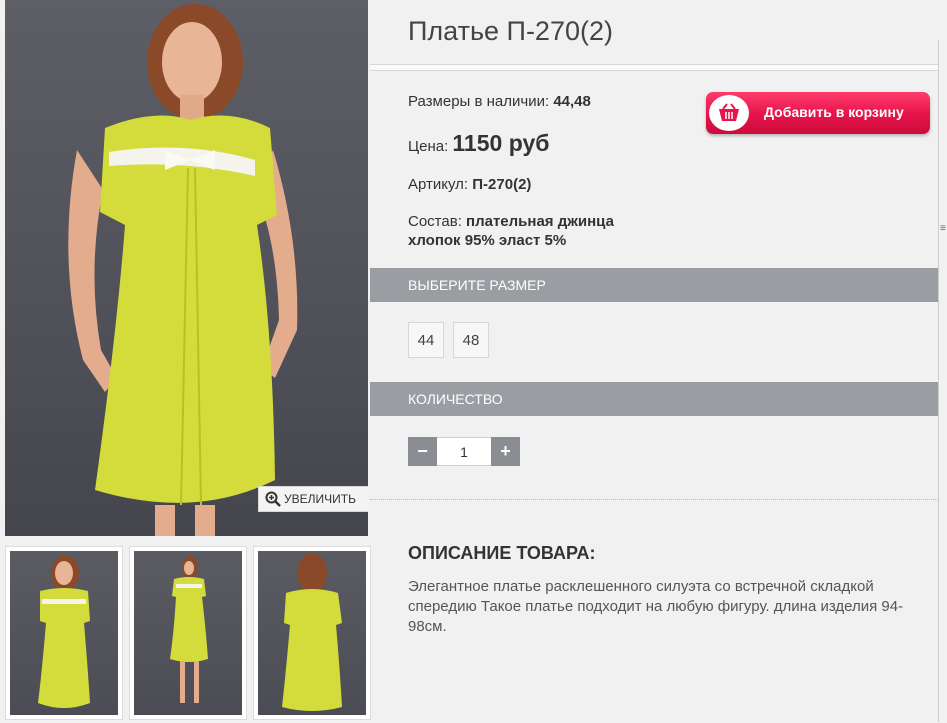 Image resolution: width=947 pixels, height=723 pixels. I want to click on size-option-44: 44, so click(426, 340).